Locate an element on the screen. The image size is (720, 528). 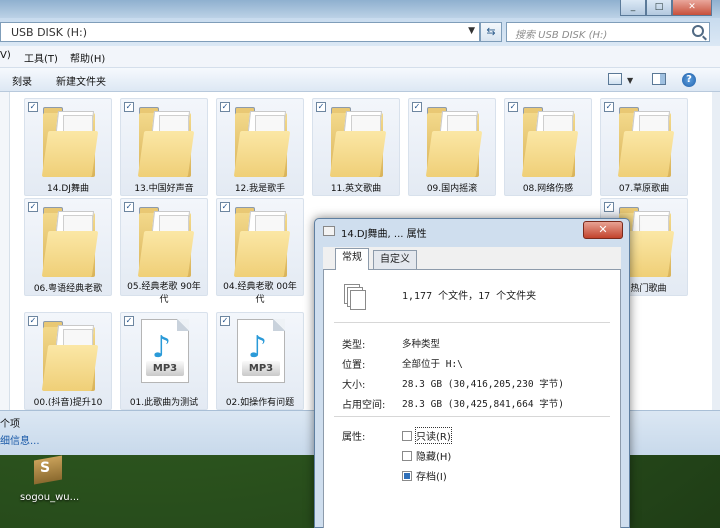
burn-button: 刻录 is located at coordinates (22, 80).